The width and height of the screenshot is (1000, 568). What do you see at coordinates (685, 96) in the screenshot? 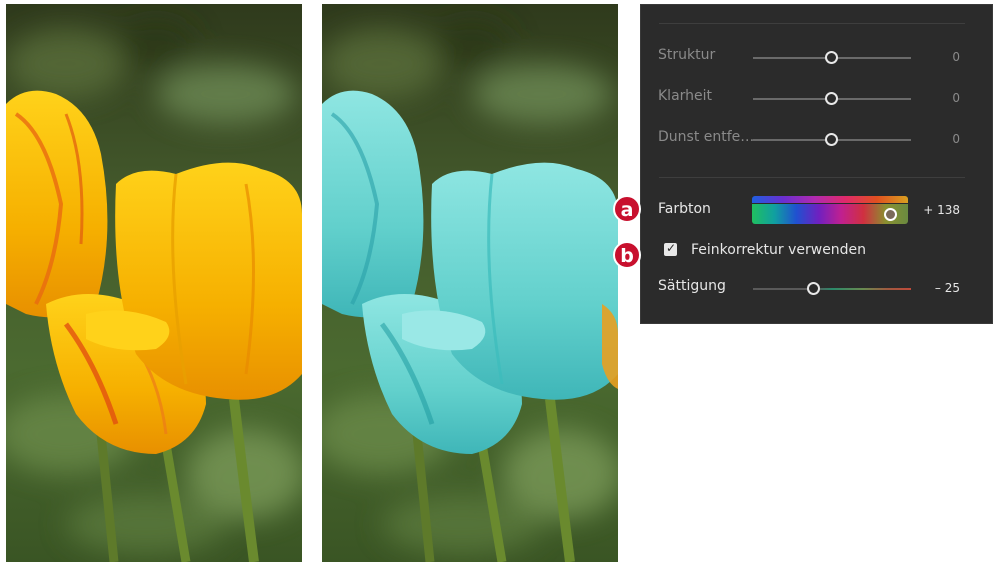
I see `klarheit-label: Klarheit` at bounding box center [685, 96].